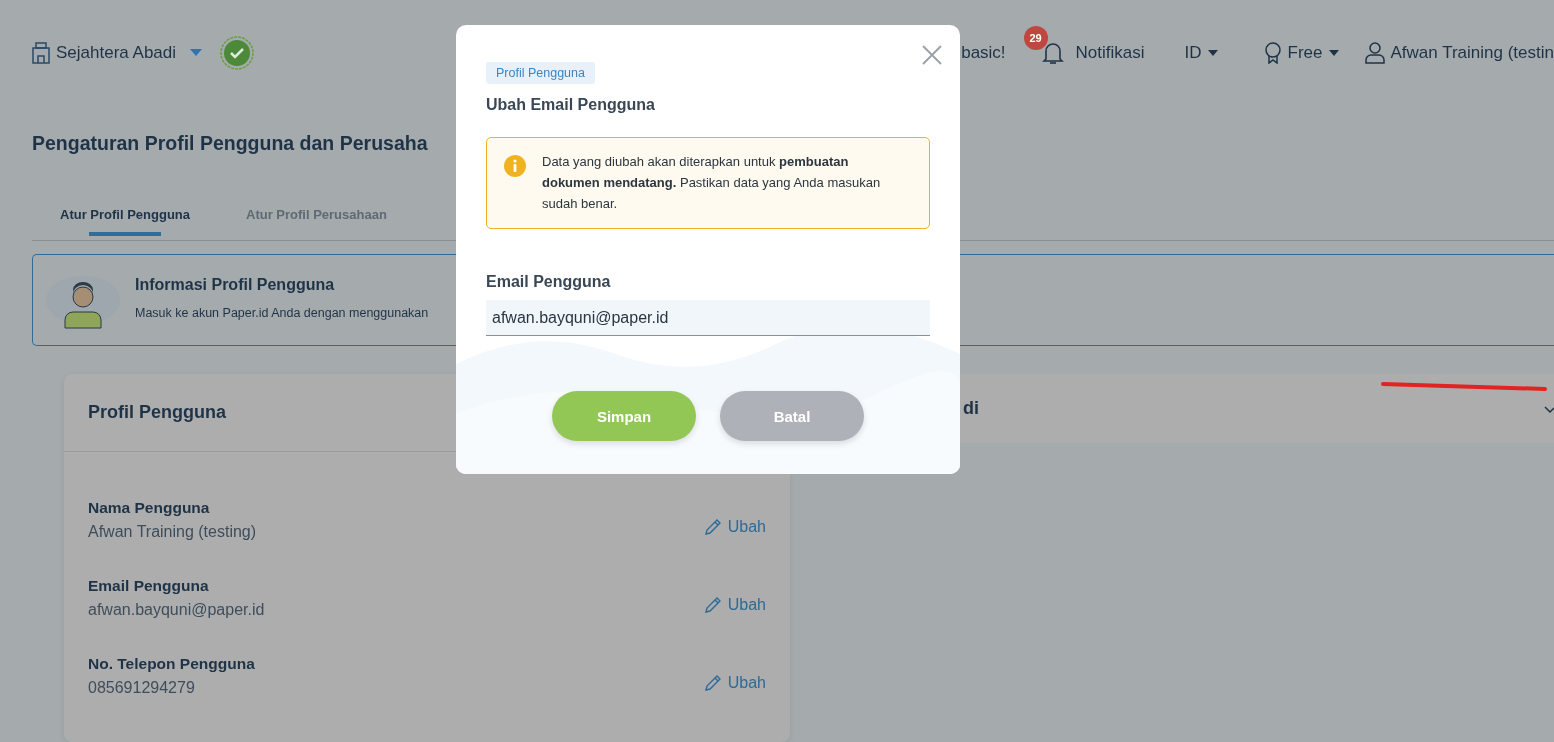 The image size is (1554, 742). Describe the element at coordinates (1374, 52) in the screenshot. I see `person-icon` at that location.